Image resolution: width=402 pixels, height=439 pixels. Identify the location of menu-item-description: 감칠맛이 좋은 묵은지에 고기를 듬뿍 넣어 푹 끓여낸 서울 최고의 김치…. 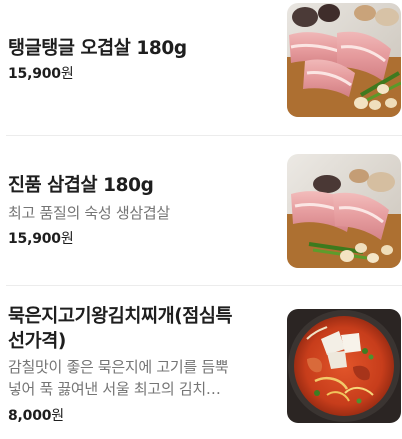
(139, 378).